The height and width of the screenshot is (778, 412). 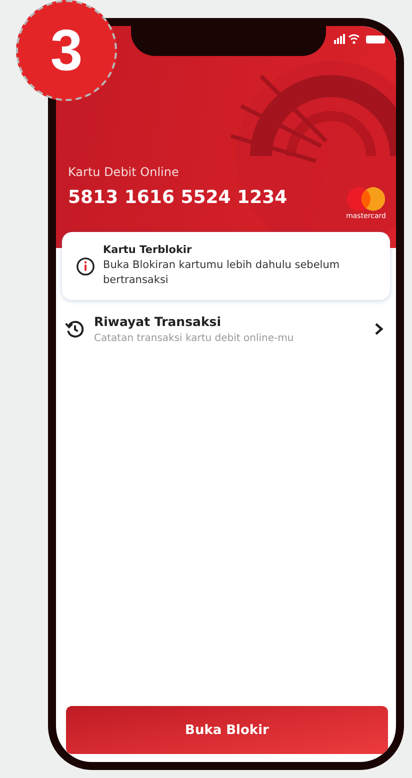 I want to click on status-icons-drawing, so click(x=360, y=39).